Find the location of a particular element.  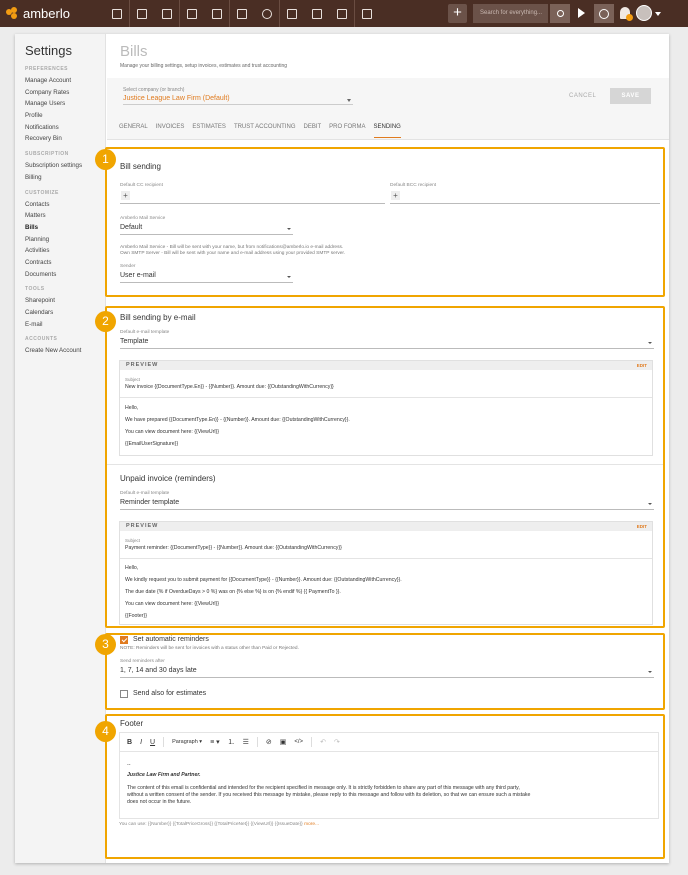

mail-icon is located at coordinates (341, 13).